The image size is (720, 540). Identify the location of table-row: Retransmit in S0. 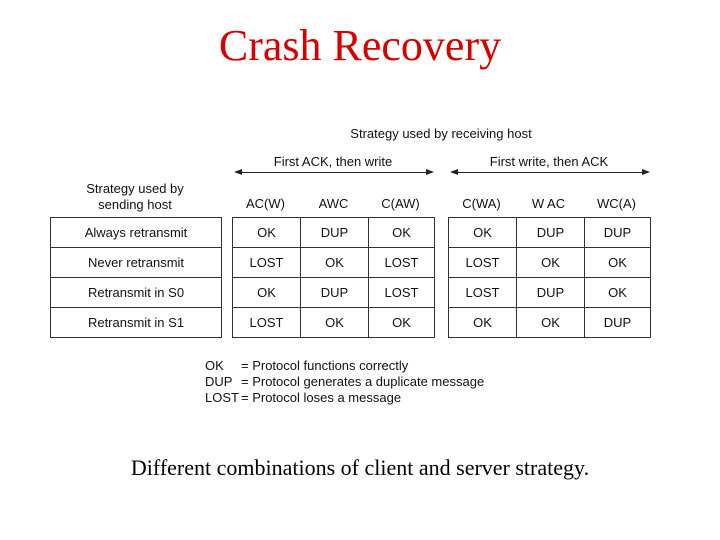
(136, 292).